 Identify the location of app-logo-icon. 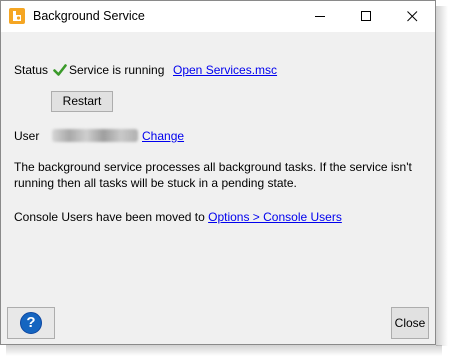
(17, 16).